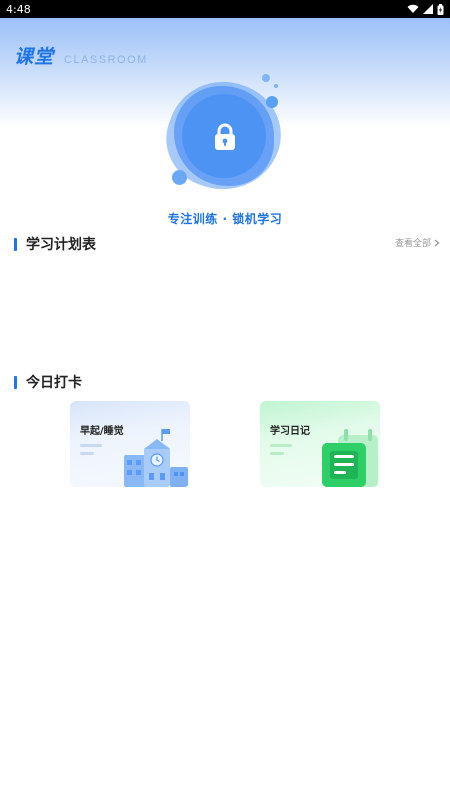 The height and width of the screenshot is (800, 450). I want to click on lock-illustration, so click(224, 136).